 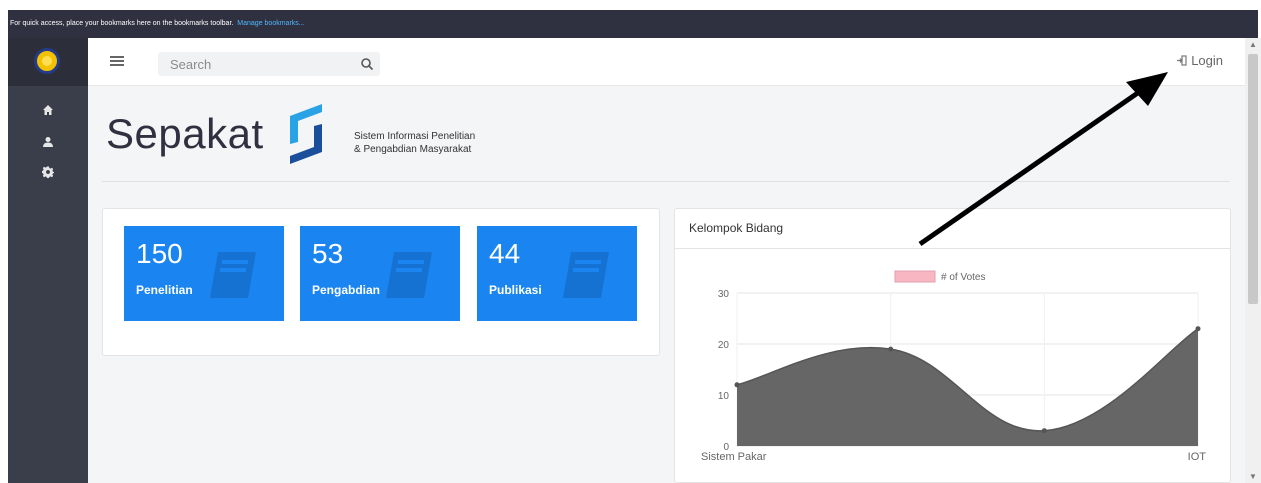 I want to click on chart-legend-swatch, so click(x=915, y=276).